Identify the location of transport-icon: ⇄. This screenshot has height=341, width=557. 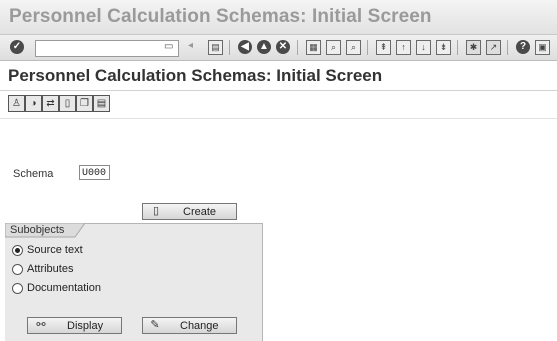
(50, 103).